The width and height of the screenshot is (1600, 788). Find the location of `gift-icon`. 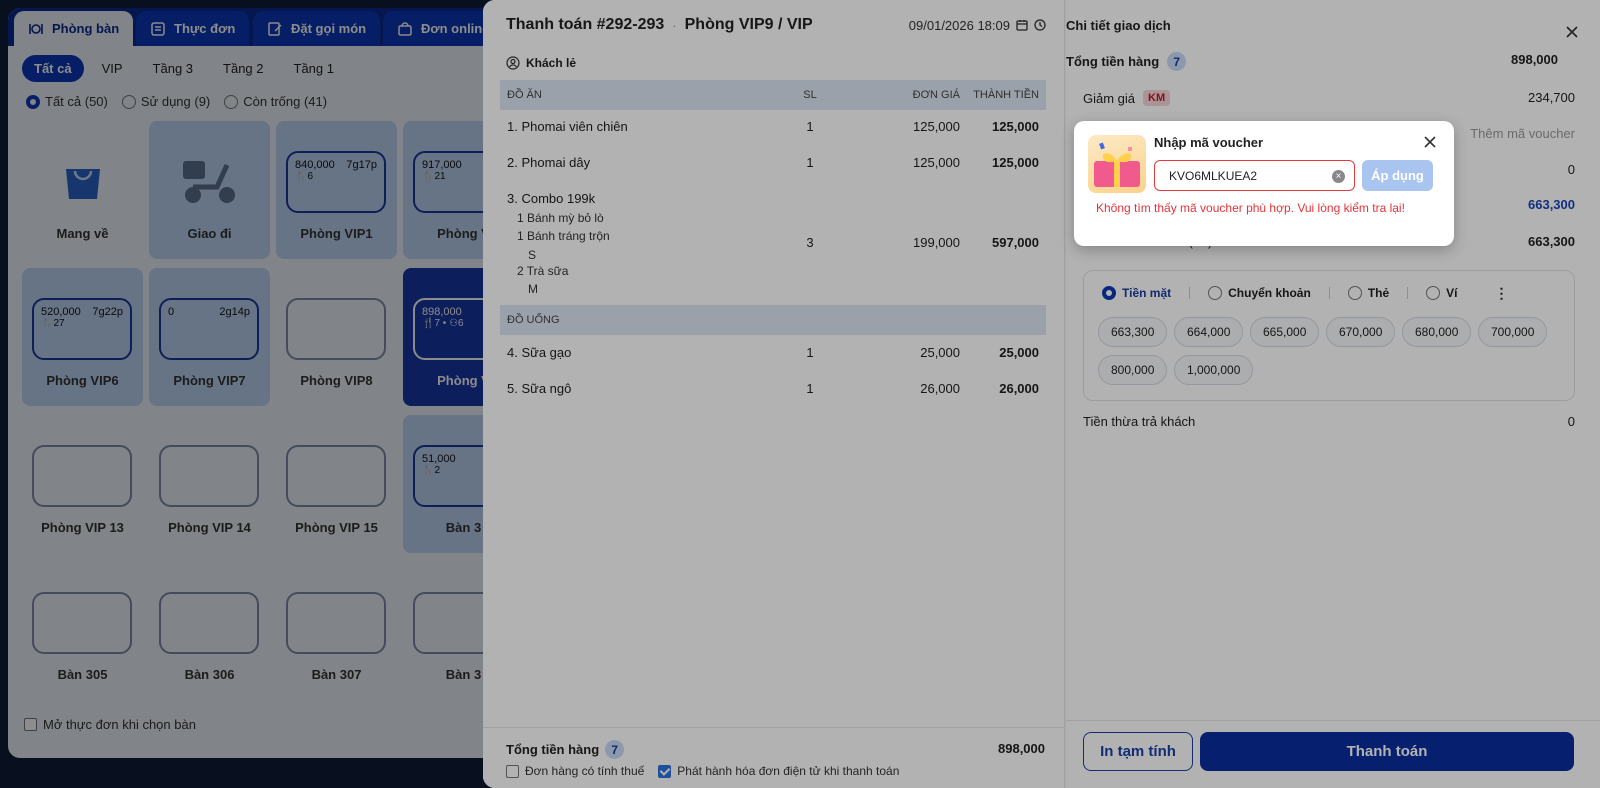

gift-icon is located at coordinates (1117, 164).